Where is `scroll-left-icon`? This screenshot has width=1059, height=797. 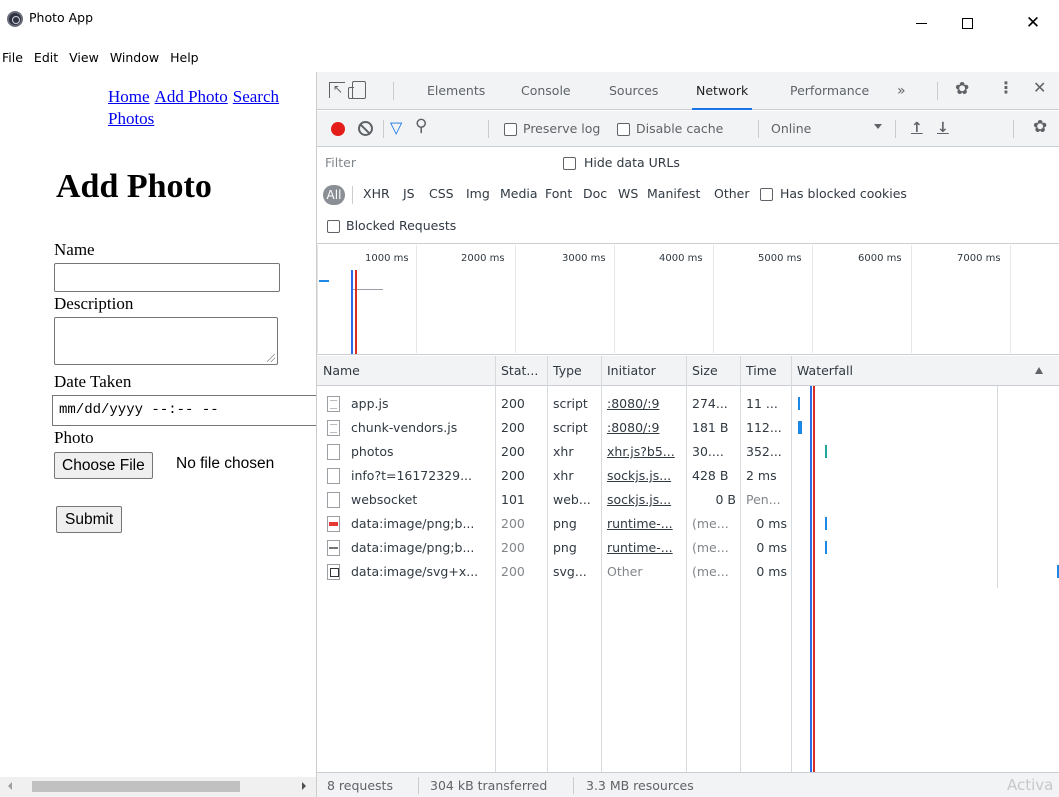 scroll-left-icon is located at coordinates (10, 786).